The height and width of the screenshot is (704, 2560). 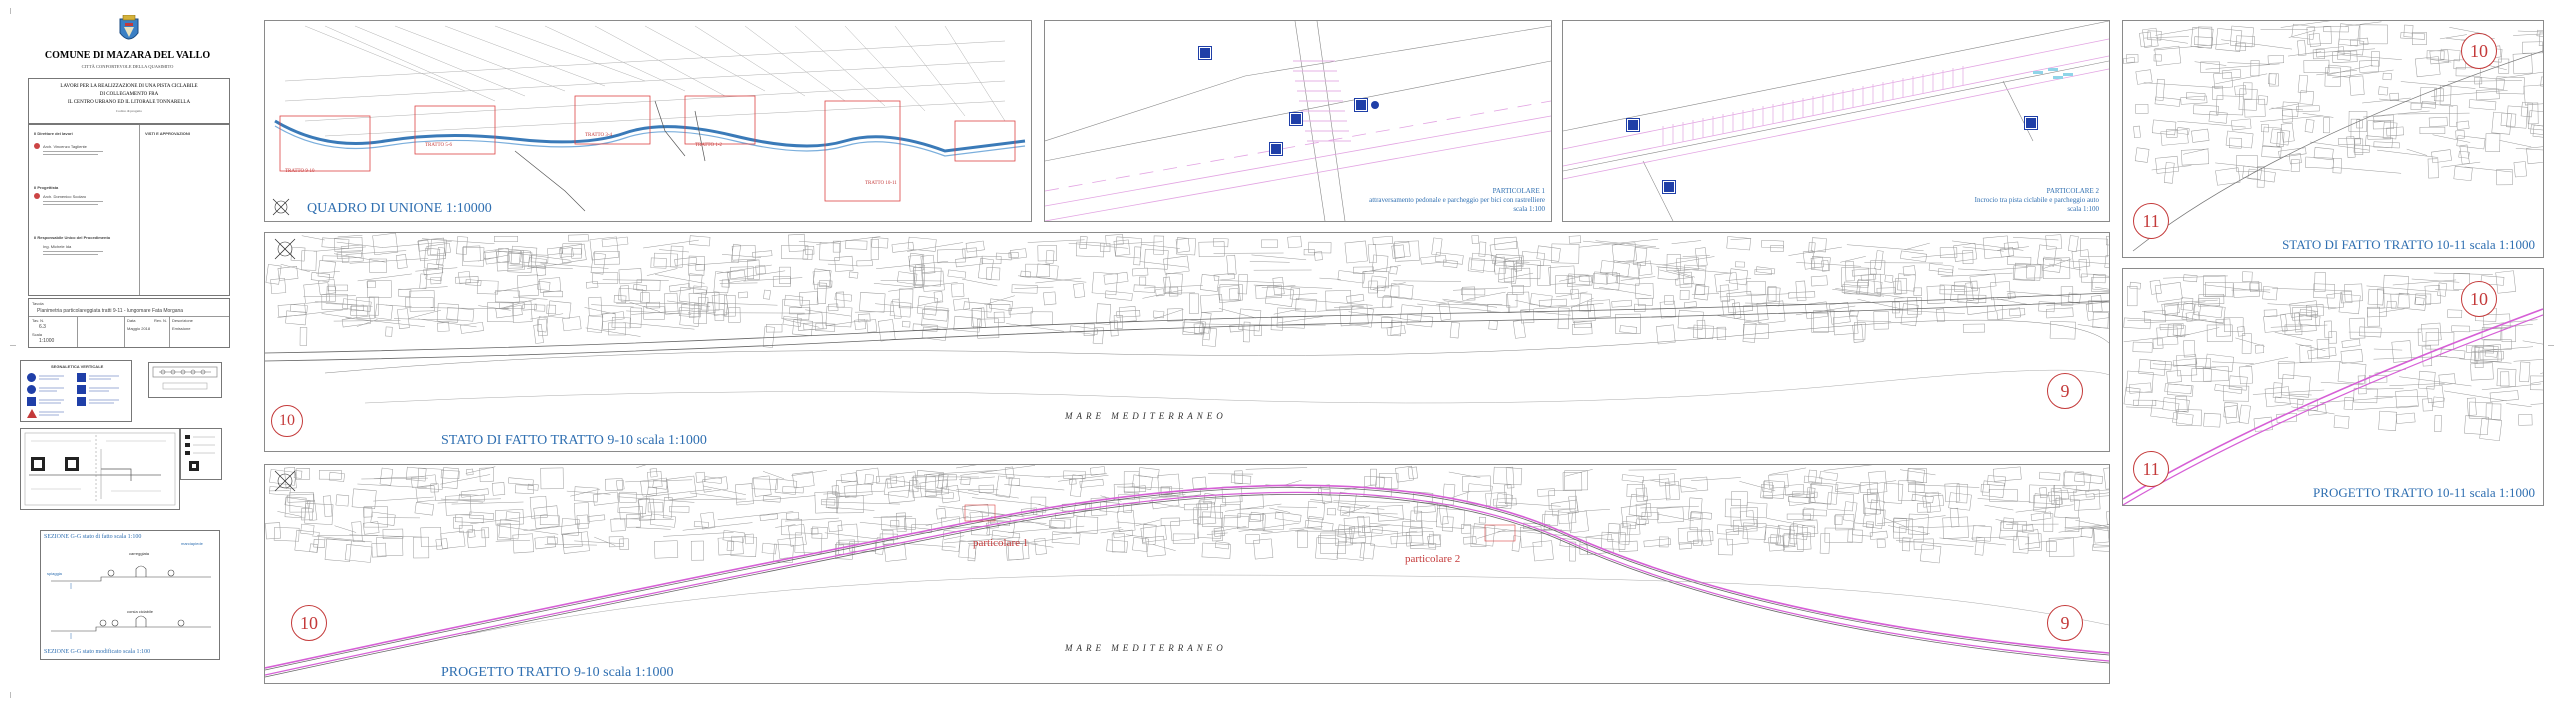 I want to click on note: Emissione, so click(x=181, y=328).